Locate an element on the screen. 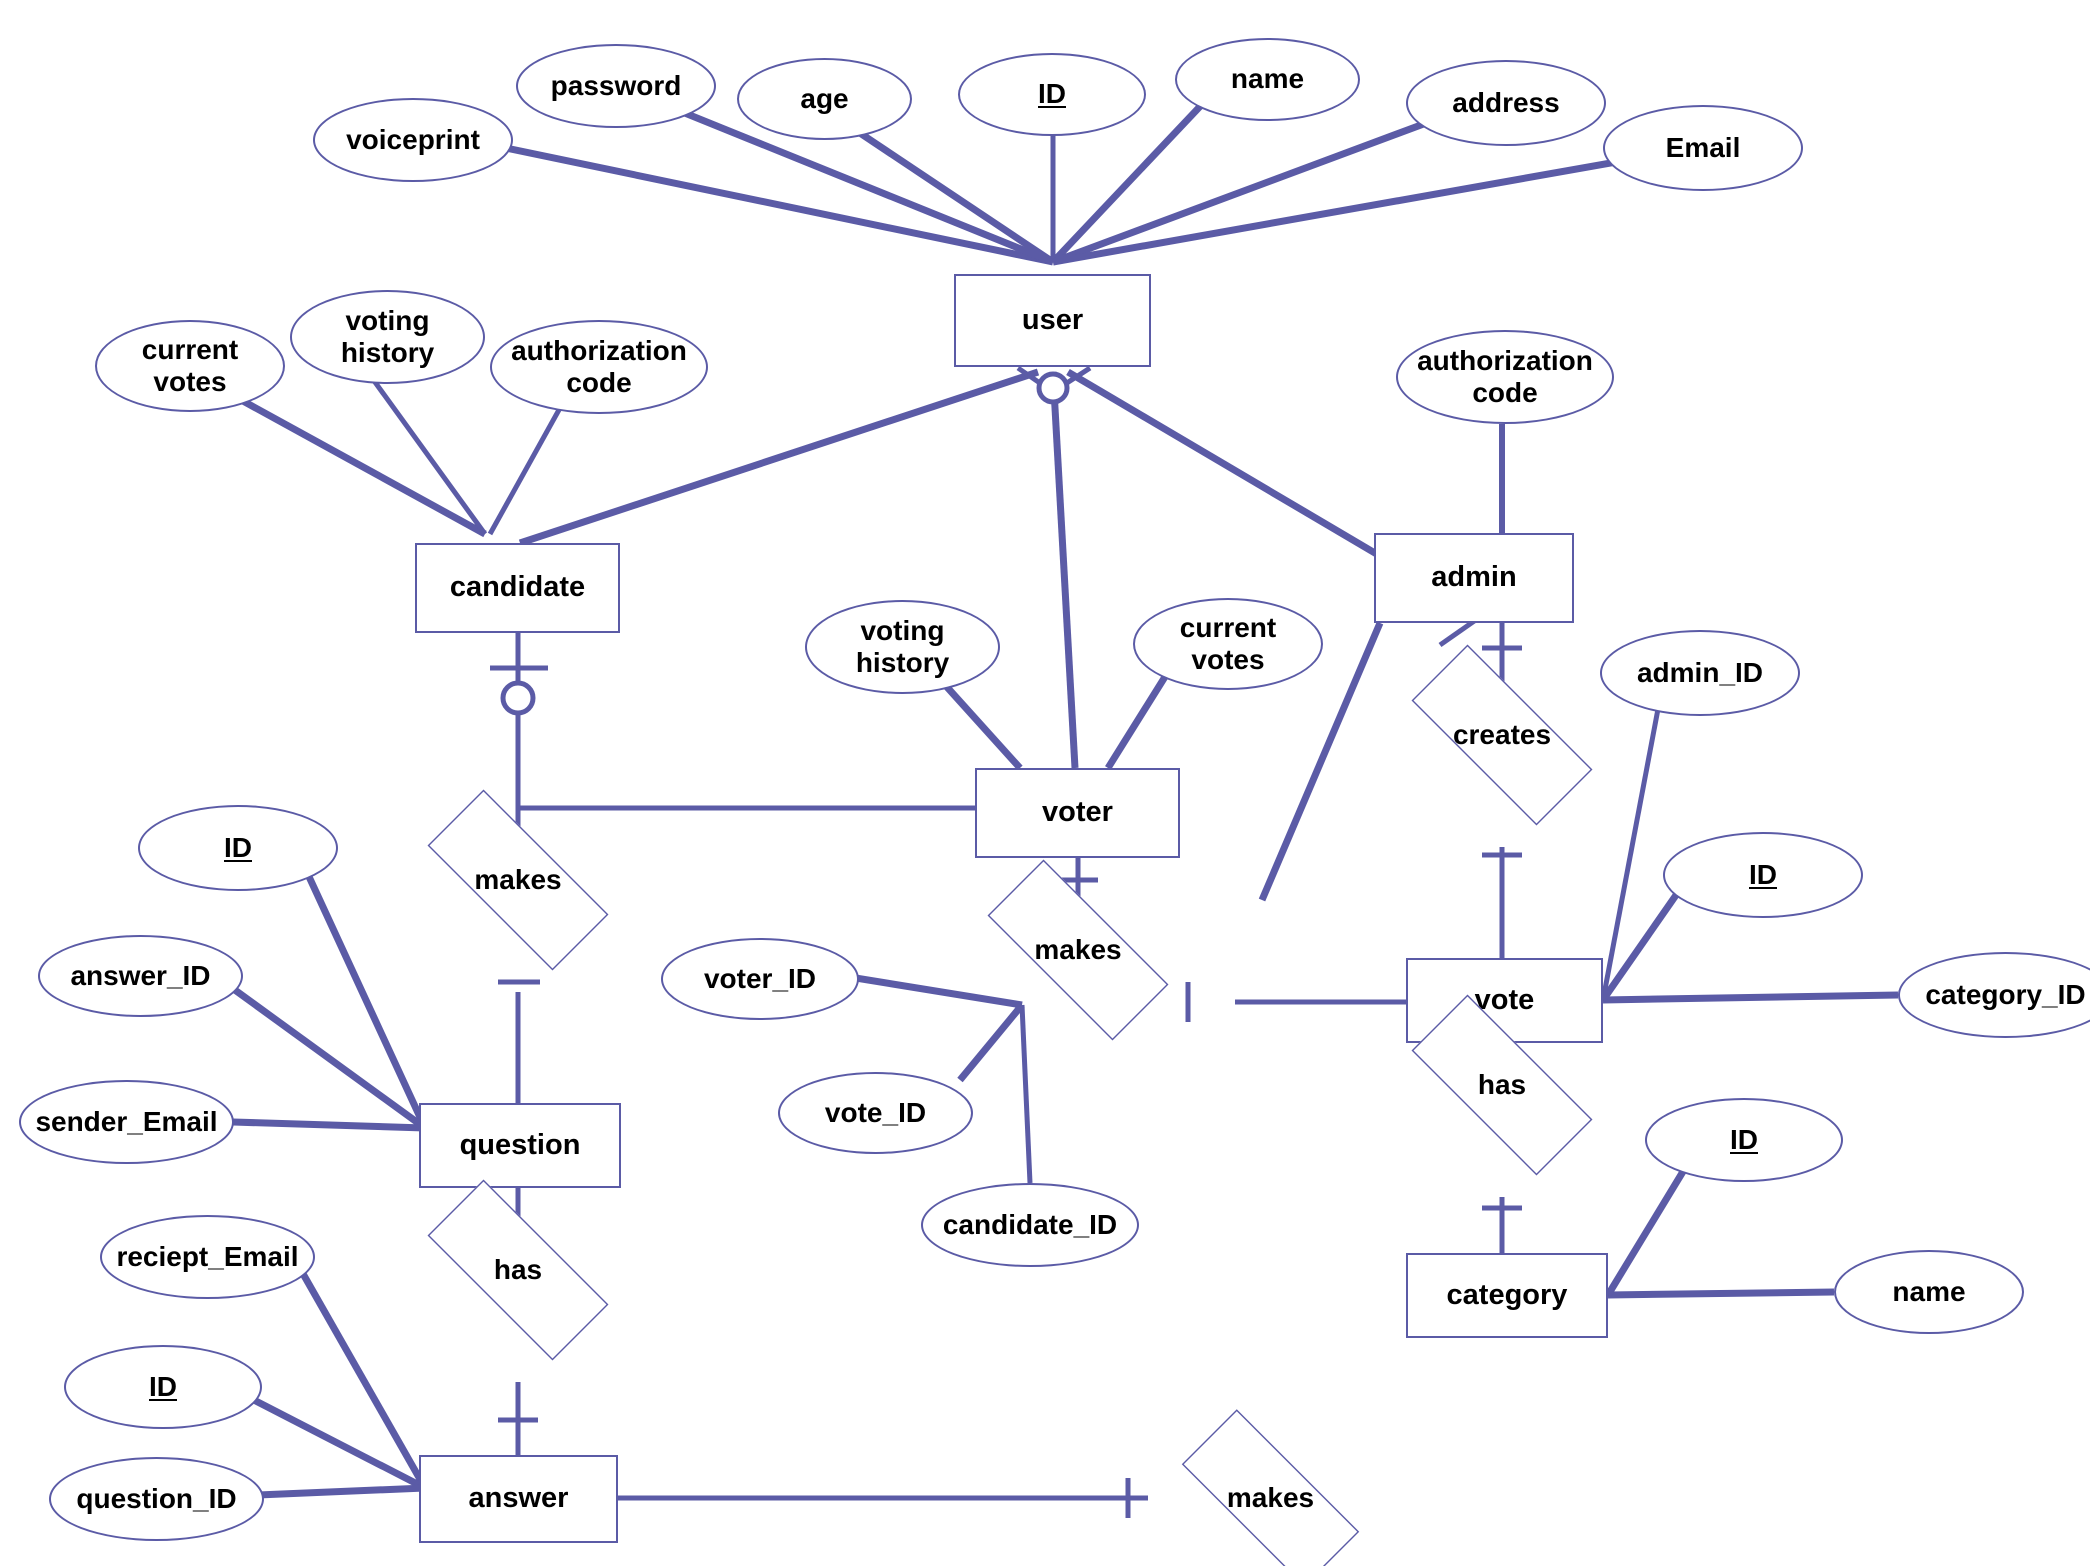  attribute-label: category_ID is located at coordinates (2005, 994).